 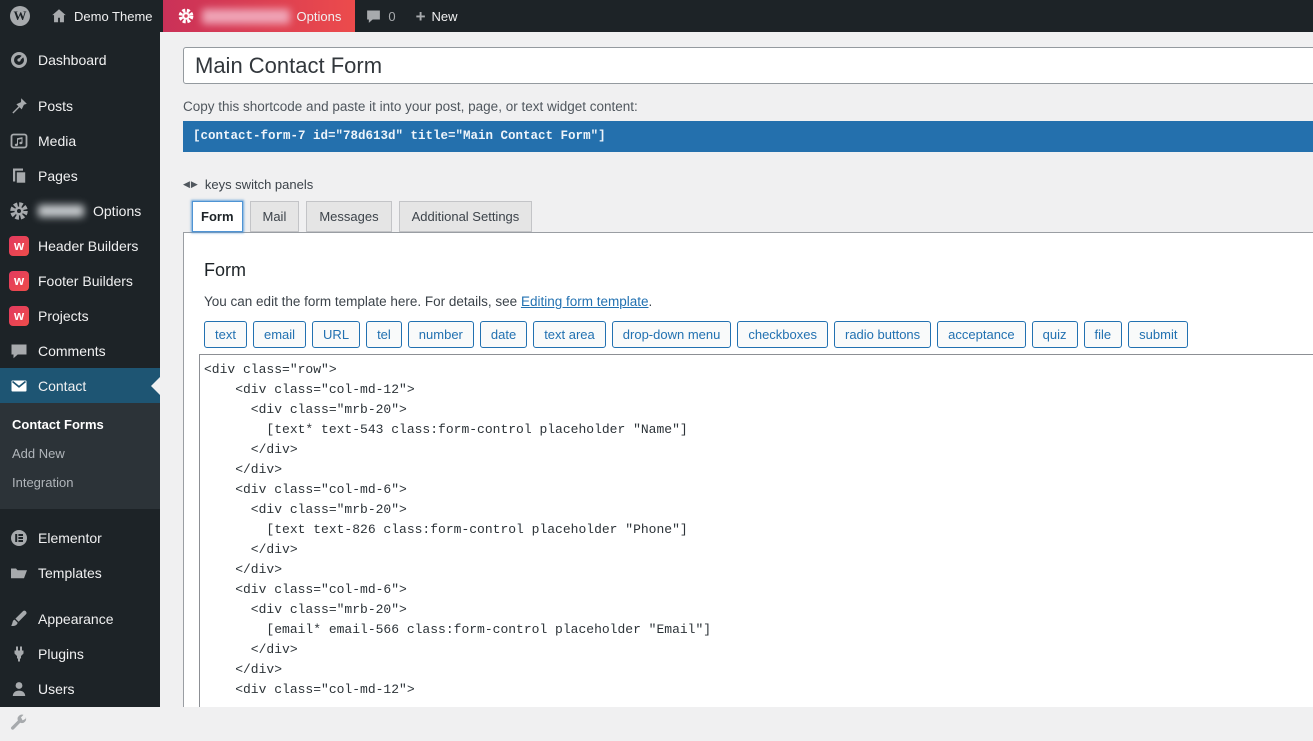 What do you see at coordinates (59, 16) in the screenshot?
I see `home-icon` at bounding box center [59, 16].